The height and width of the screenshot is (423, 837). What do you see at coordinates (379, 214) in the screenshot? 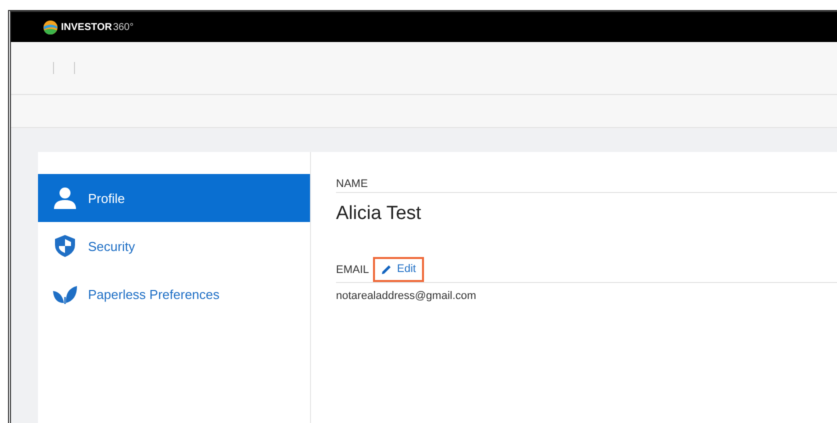
I see `profile-name: Alicia Test` at bounding box center [379, 214].